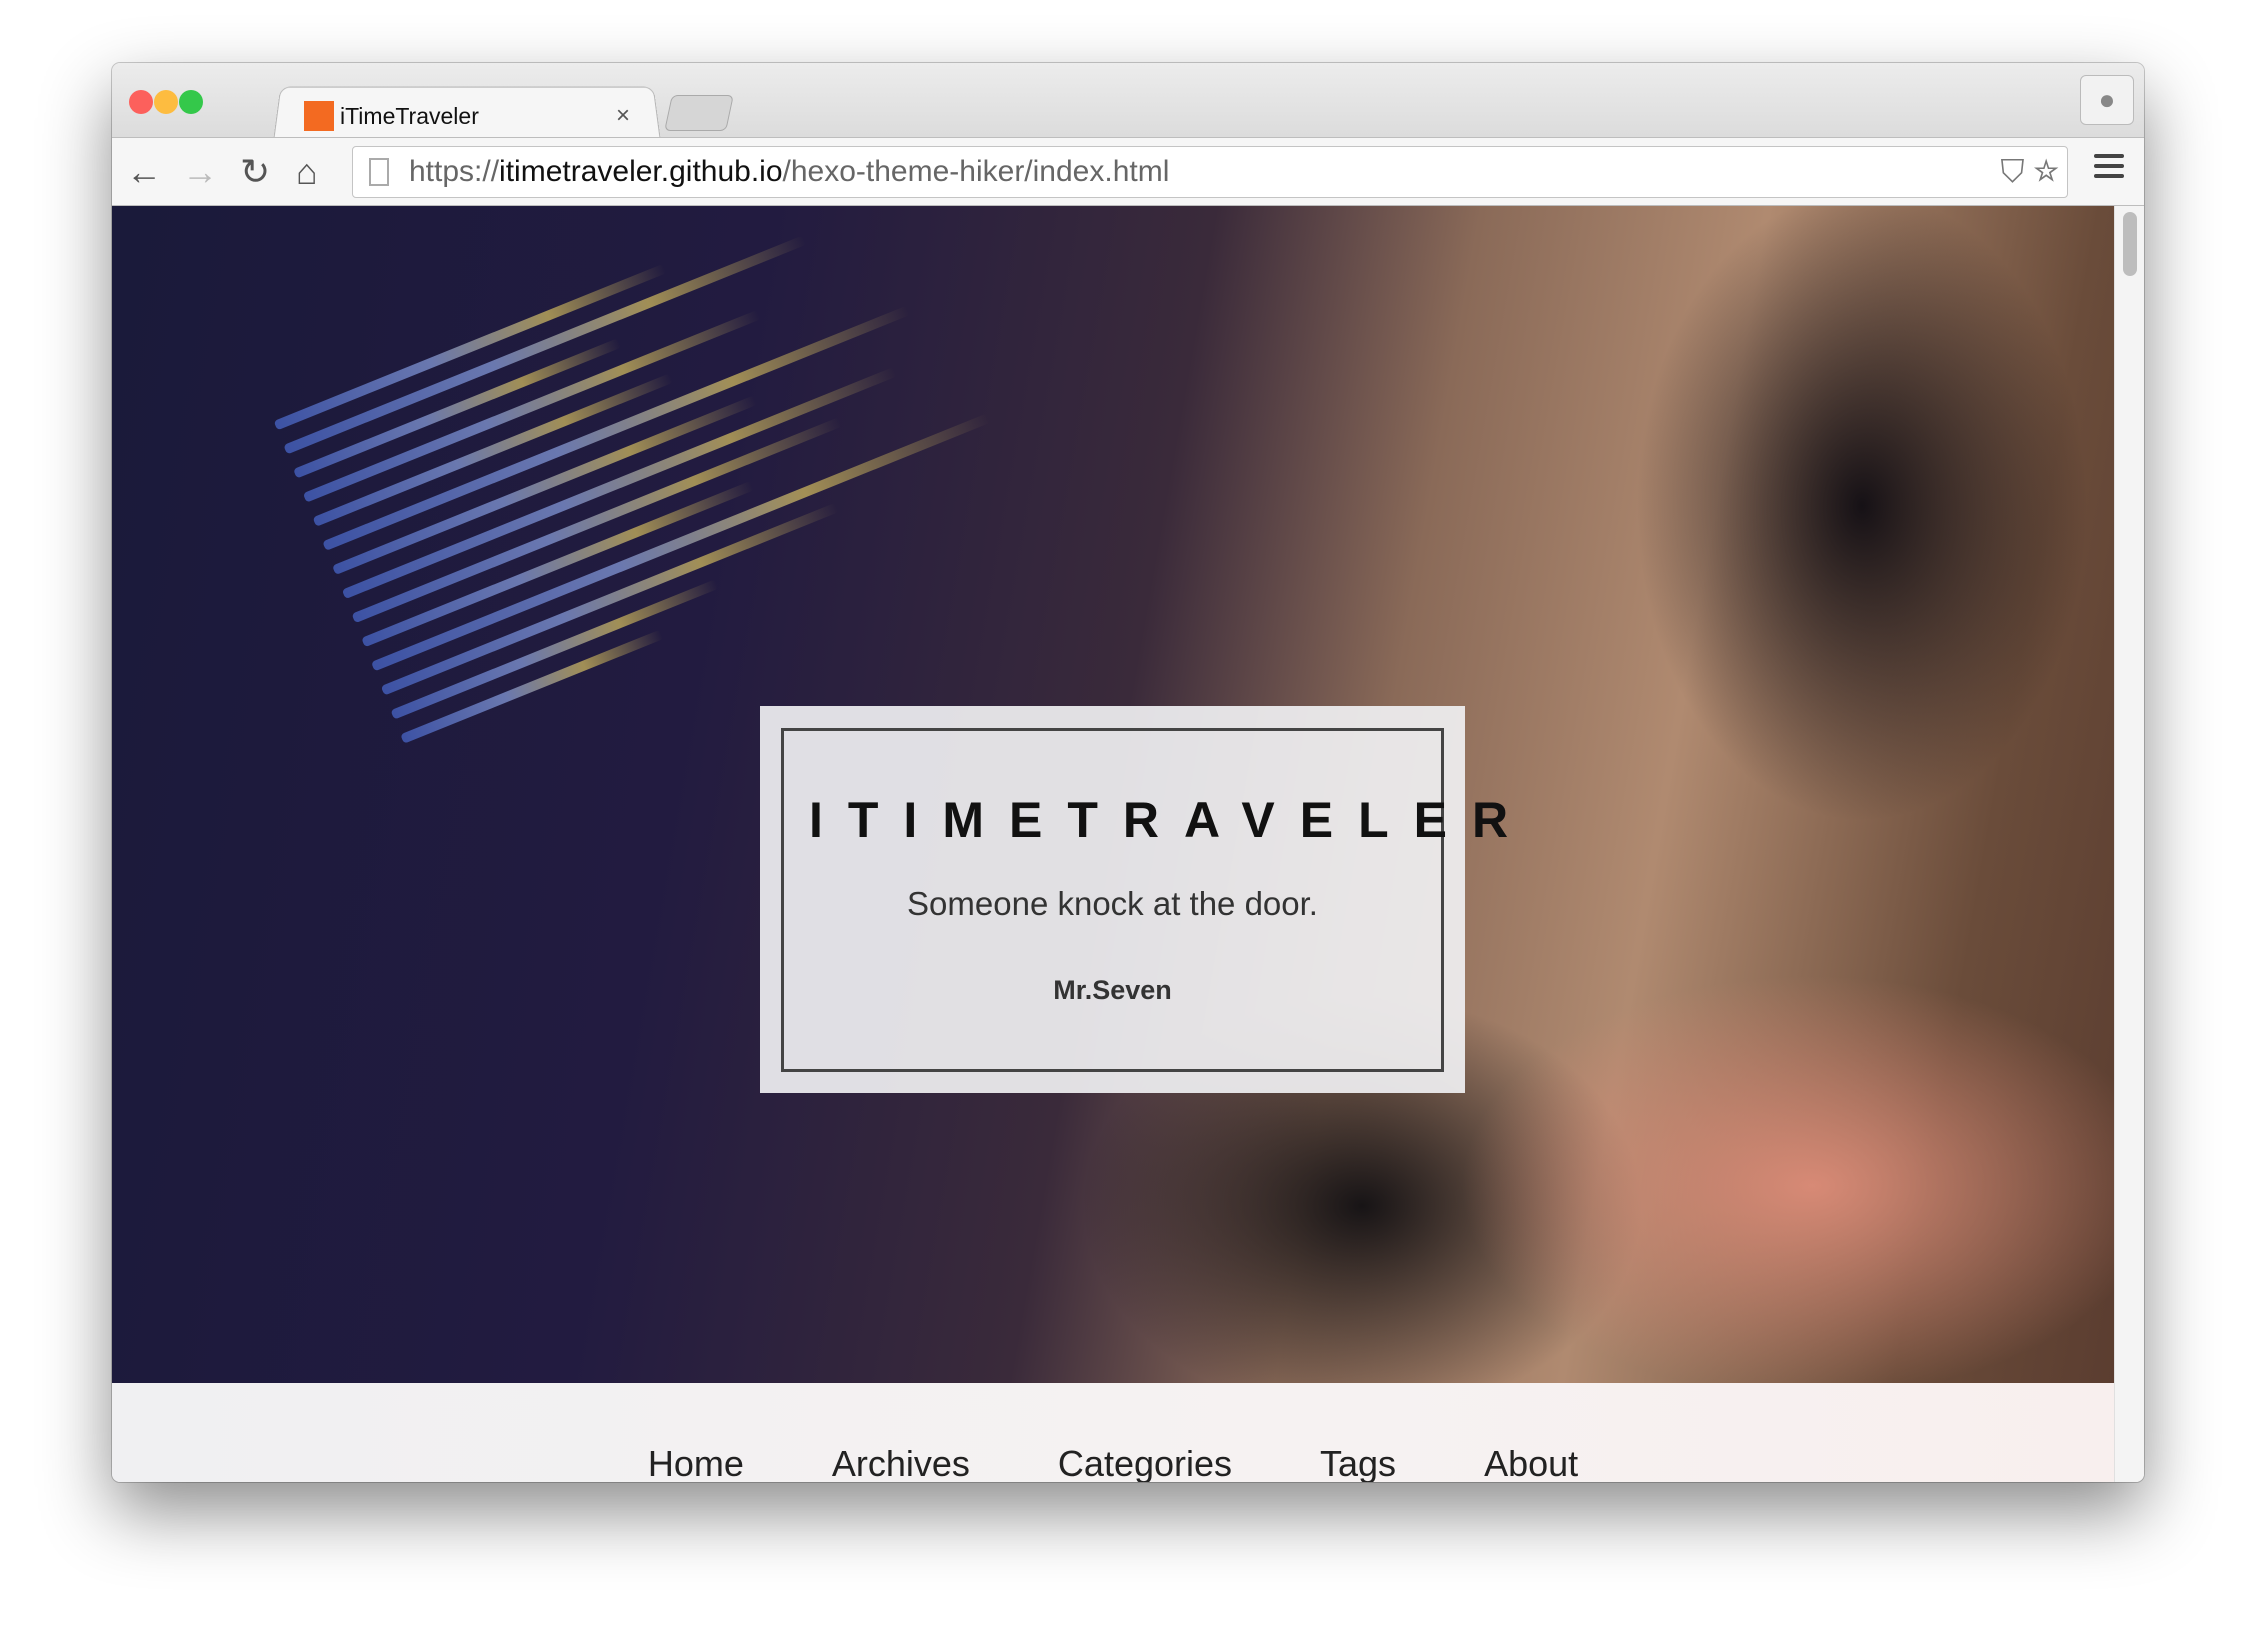  Describe the element at coordinates (200, 172) in the screenshot. I see `forward-icon: →` at that location.